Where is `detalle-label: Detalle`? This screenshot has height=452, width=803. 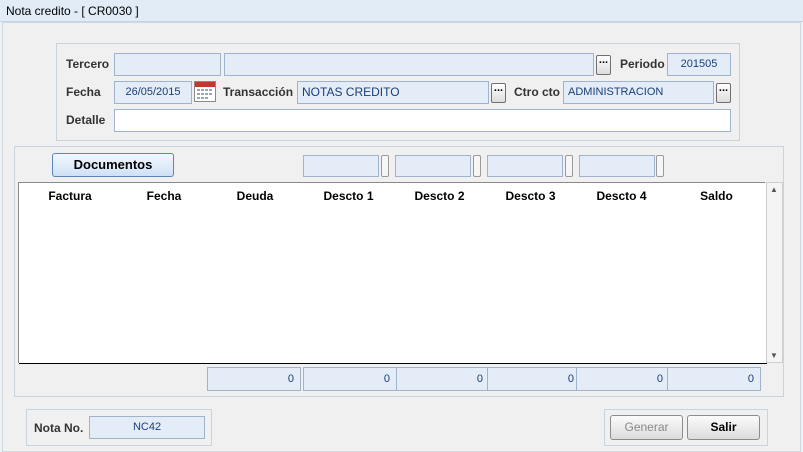 detalle-label: Detalle is located at coordinates (86, 120).